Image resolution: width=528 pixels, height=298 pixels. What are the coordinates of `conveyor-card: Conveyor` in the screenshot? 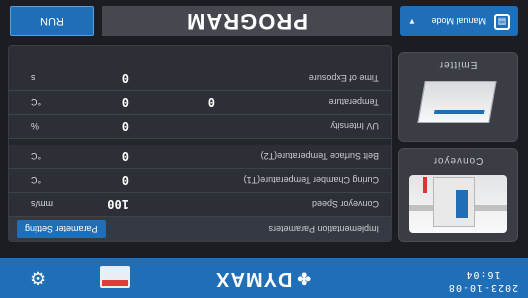 It's located at (458, 195).